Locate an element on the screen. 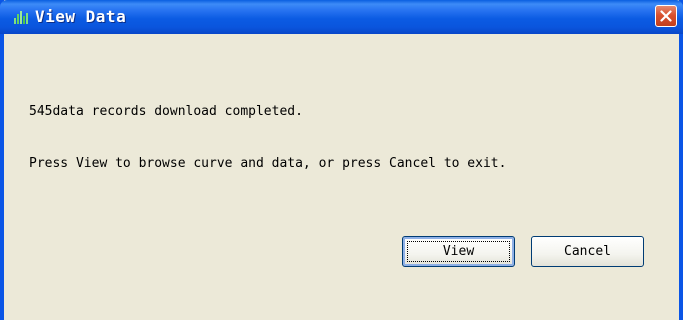 The image size is (683, 320). title-bar: View Data is located at coordinates (341, 17).